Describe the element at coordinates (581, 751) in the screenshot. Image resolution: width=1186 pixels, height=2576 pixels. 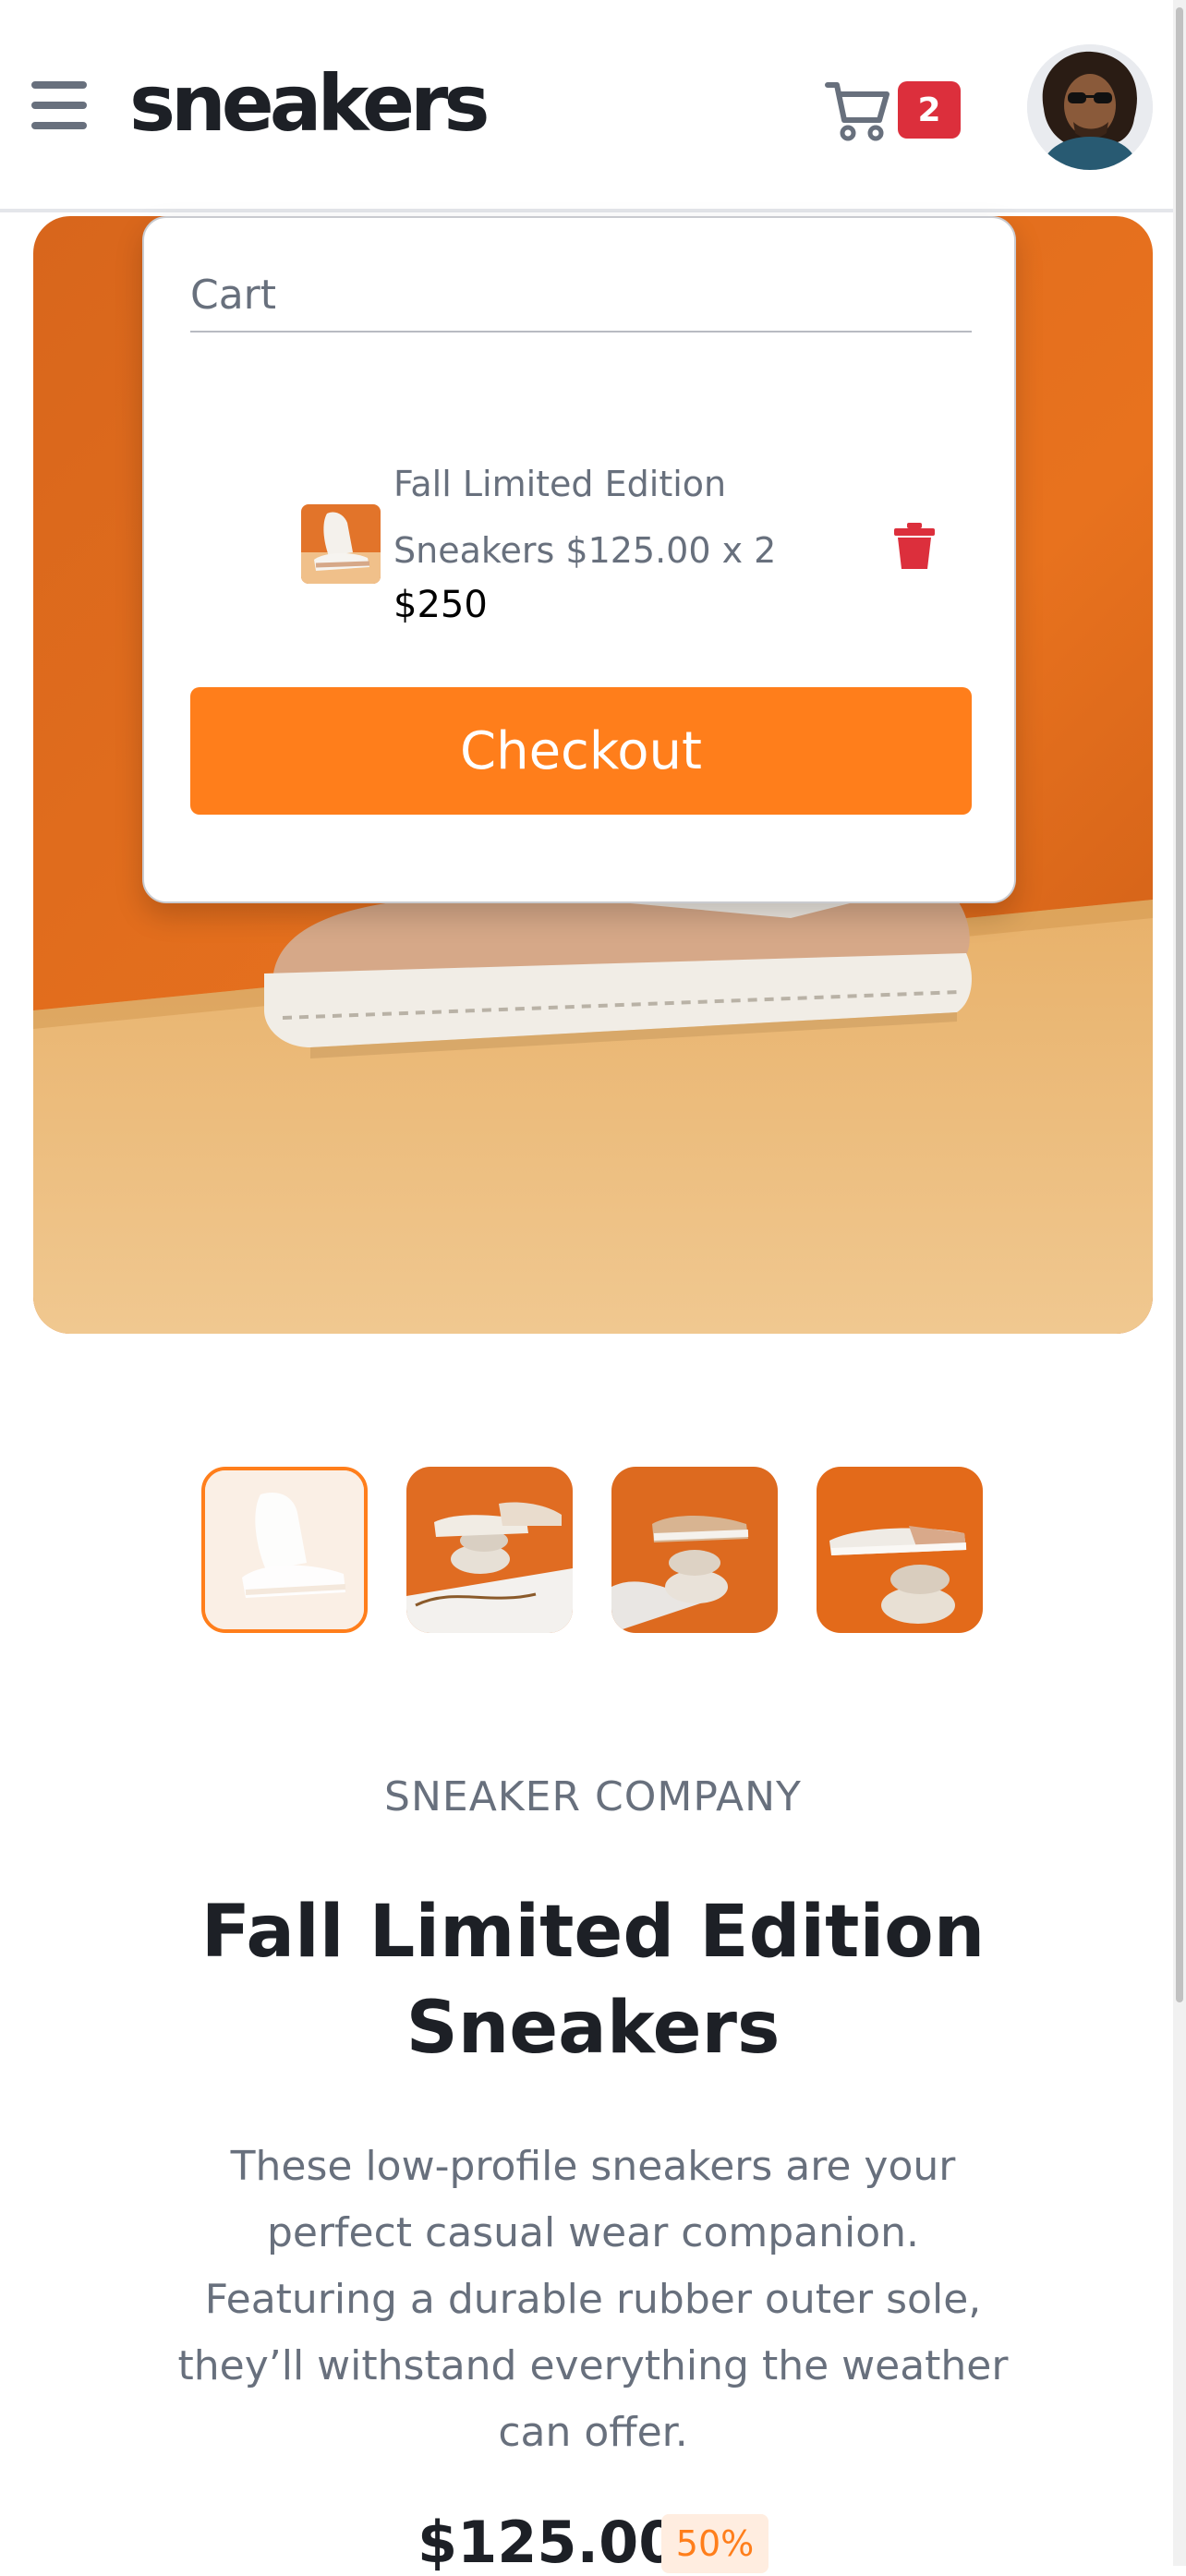
I see `checkout-button: Checkout` at that location.